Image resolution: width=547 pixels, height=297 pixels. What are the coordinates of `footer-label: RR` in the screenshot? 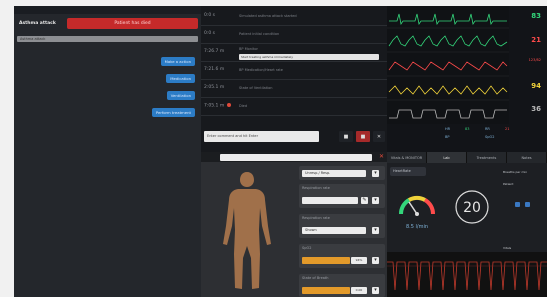 It's located at (487, 129).